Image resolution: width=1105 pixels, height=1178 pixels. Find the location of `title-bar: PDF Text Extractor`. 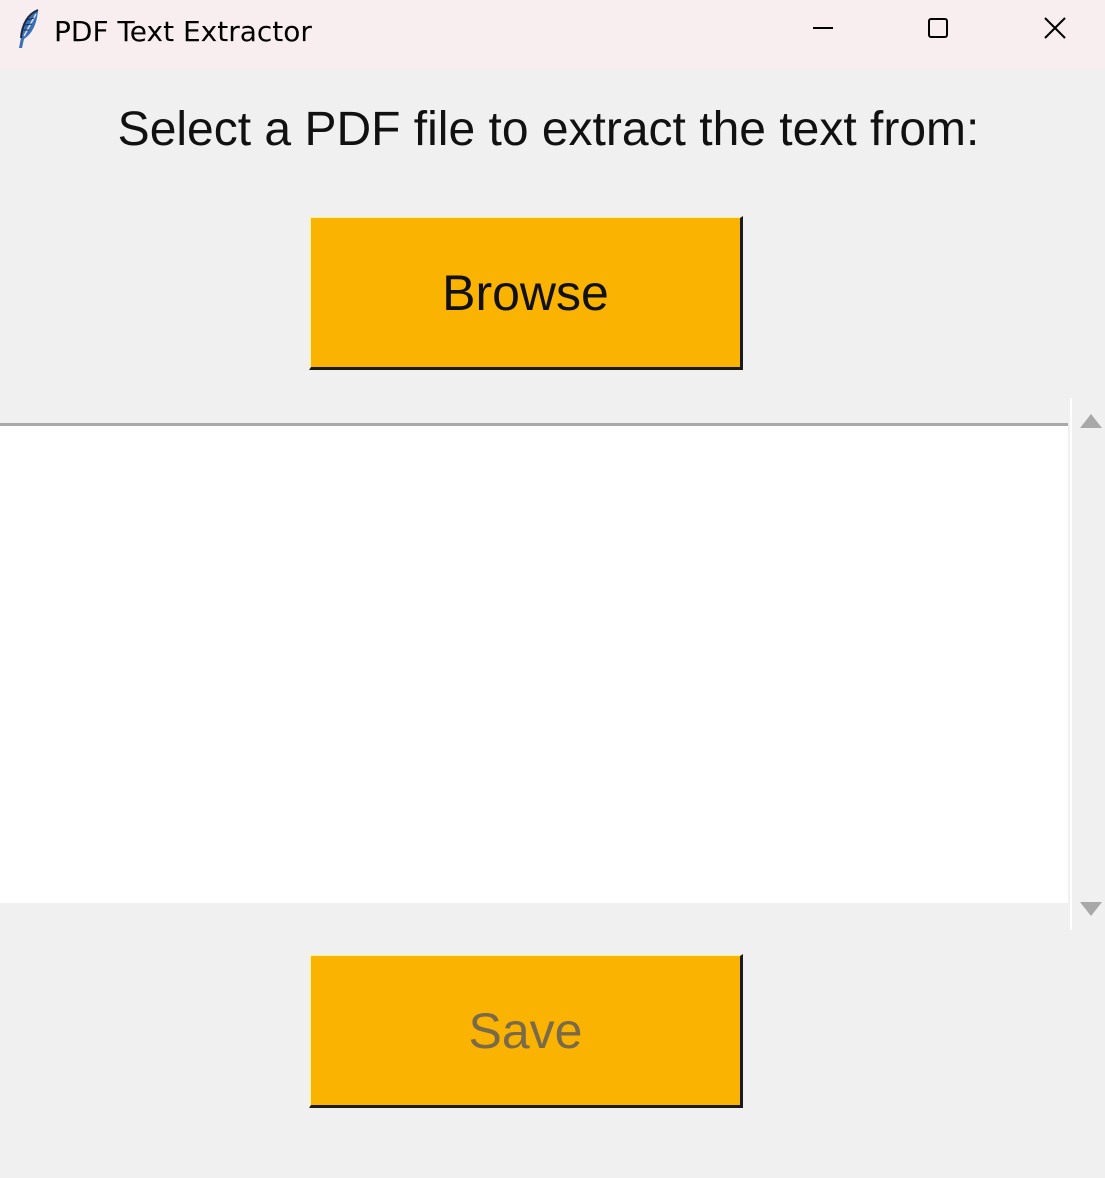

title-bar: PDF Text Extractor is located at coordinates (552, 35).